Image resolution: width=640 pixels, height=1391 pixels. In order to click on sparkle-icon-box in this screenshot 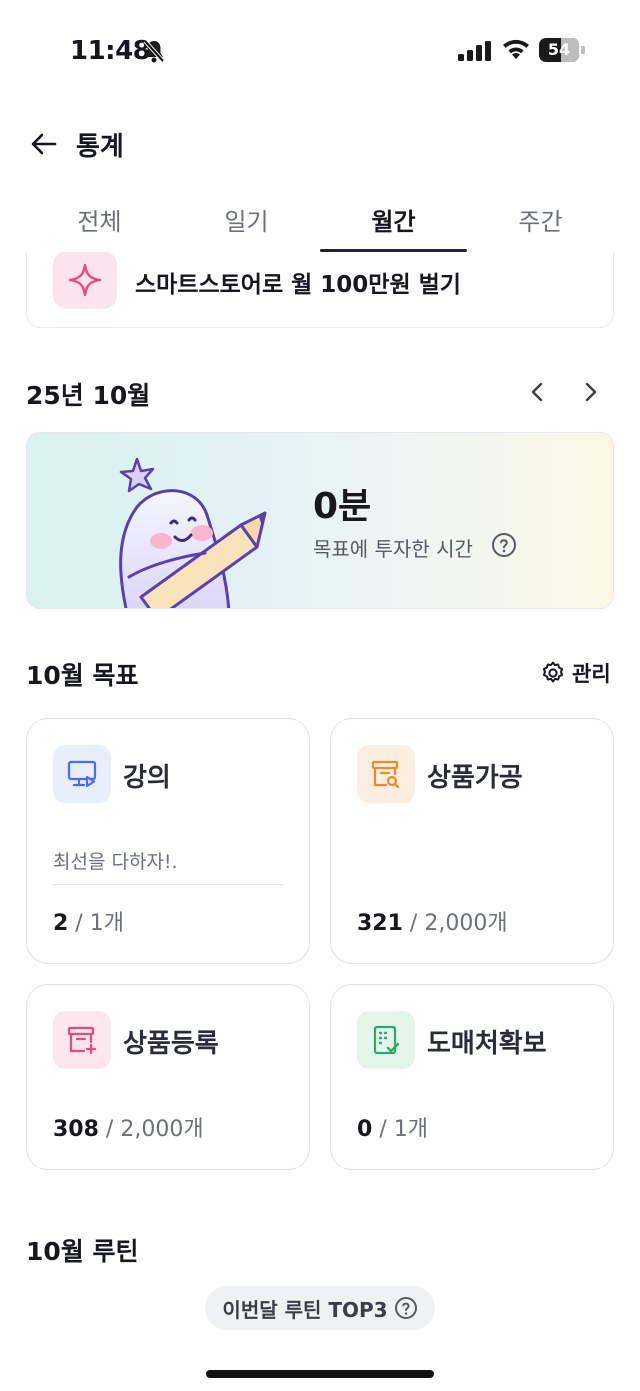, I will do `click(85, 280)`.